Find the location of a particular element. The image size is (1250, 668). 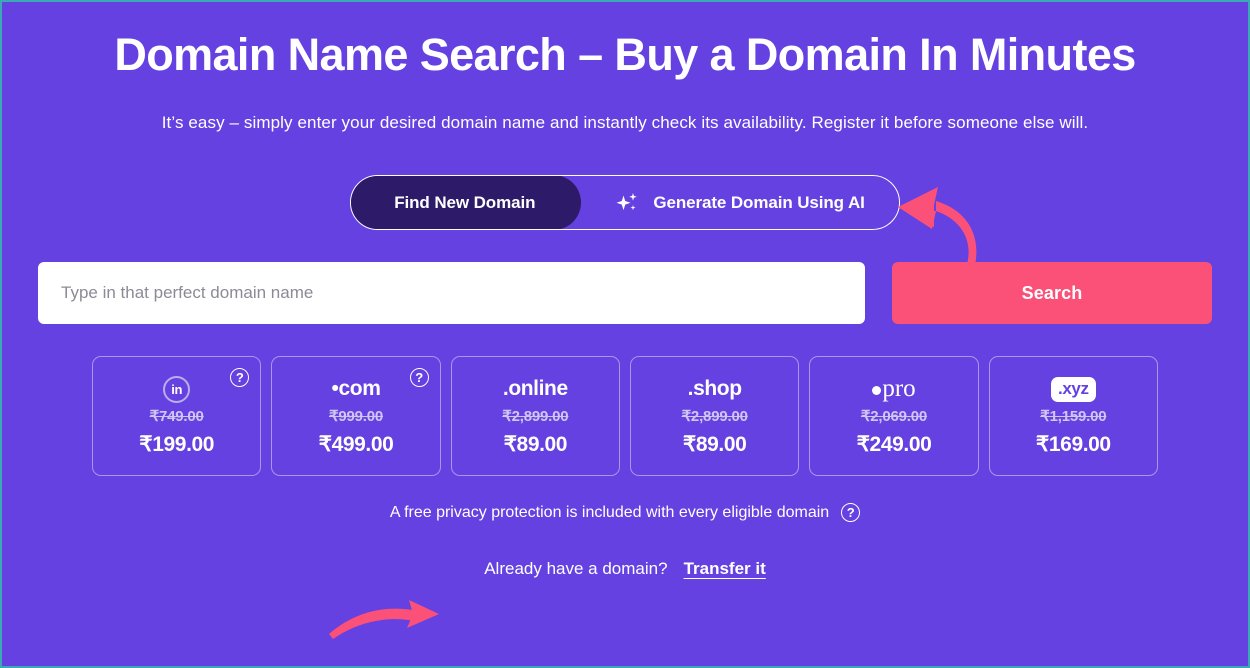

search-mode-toggle: Find New Domain Generate Domain Using AI is located at coordinates (625, 203).